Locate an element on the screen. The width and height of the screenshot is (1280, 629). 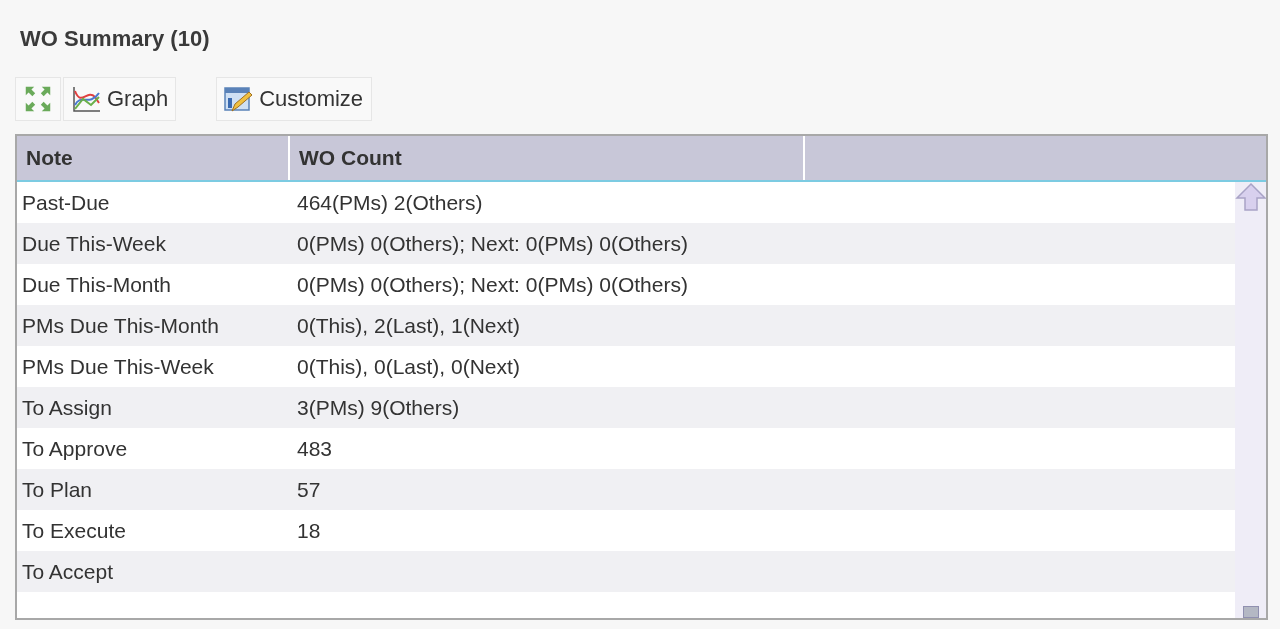
table-cell: Due This-Week is located at coordinates (94, 243).